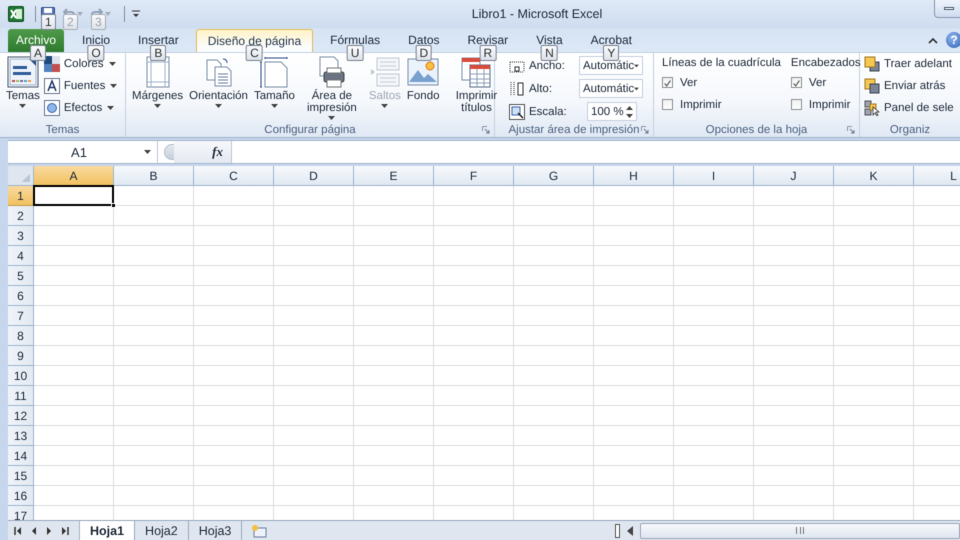 The height and width of the screenshot is (540, 960). I want to click on keytip-tooltip: Y, so click(611, 53).